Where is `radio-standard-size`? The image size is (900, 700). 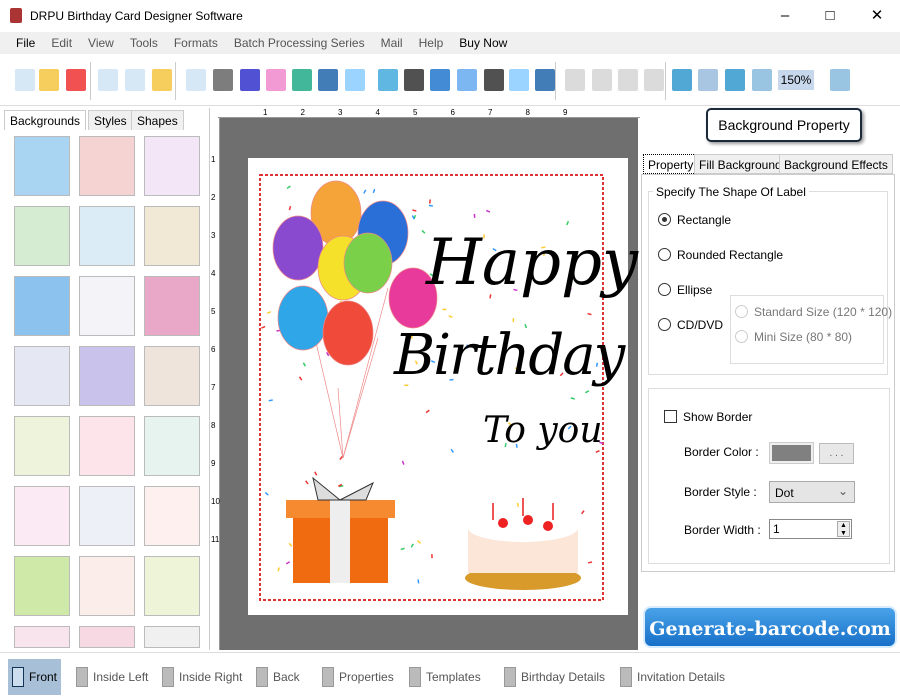 radio-standard-size is located at coordinates (741, 311).